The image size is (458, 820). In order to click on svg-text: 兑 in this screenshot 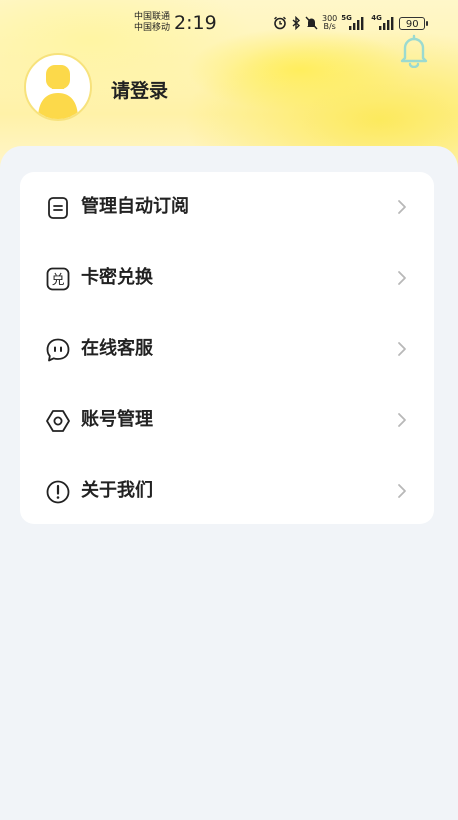, I will do `click(57, 280)`.